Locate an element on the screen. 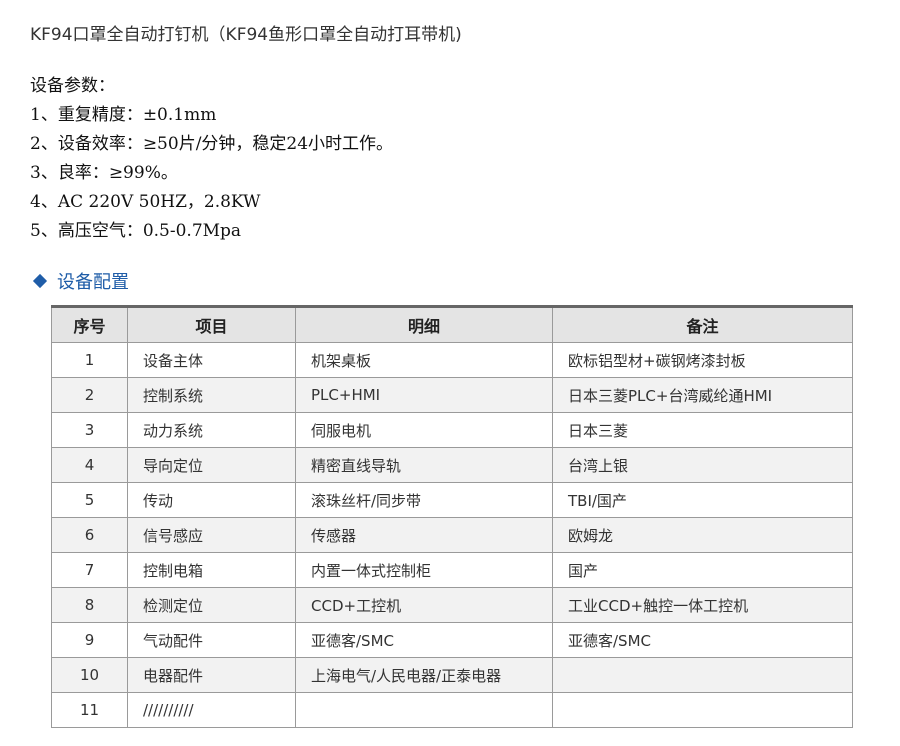 This screenshot has width=900, height=746. header-cell-index: 序号 is located at coordinates (89, 324).